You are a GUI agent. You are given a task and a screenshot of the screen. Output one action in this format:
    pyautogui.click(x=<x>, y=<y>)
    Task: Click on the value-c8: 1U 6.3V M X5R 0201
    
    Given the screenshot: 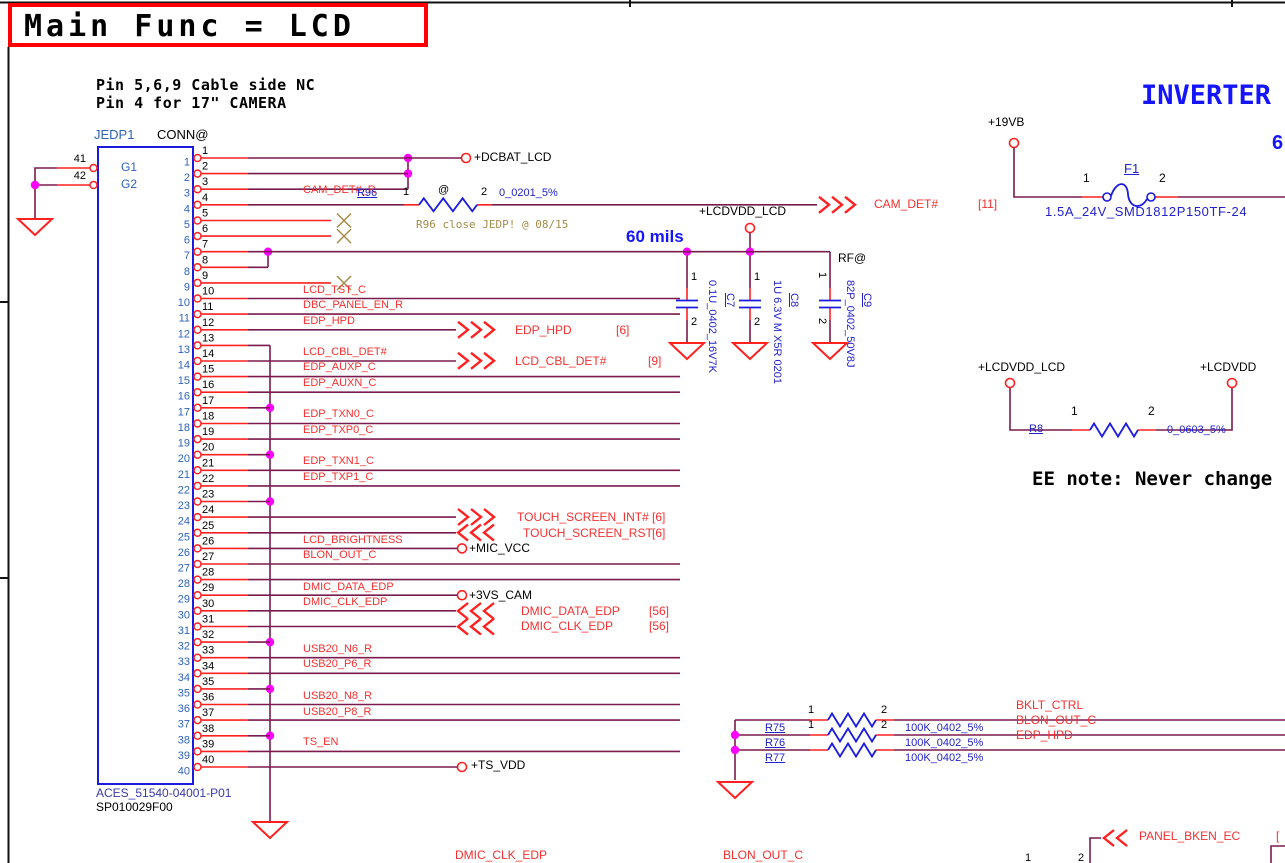 What is the action you would take?
    pyautogui.click(x=777, y=332)
    